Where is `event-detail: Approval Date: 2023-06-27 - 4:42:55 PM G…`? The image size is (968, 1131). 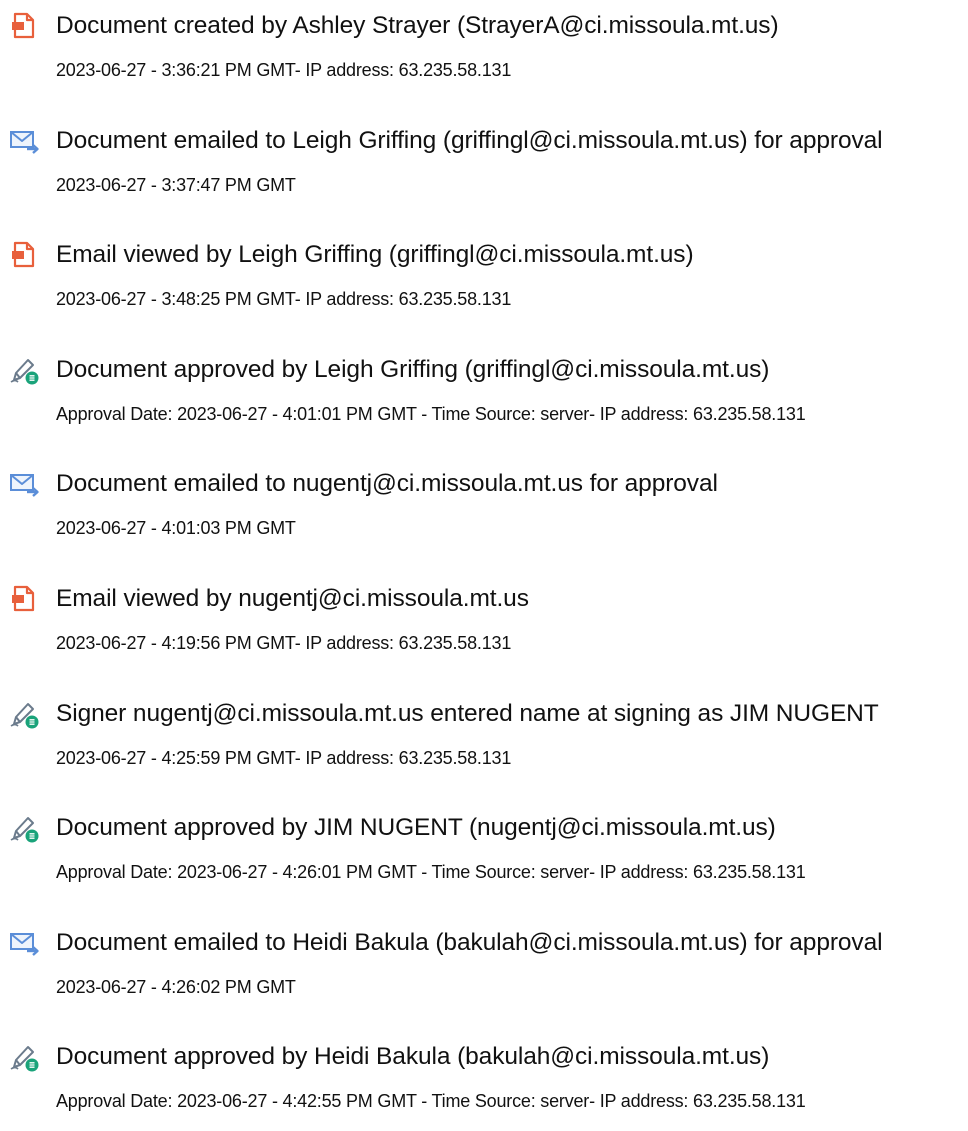
event-detail: Approval Date: 2023-06-27 - 4:42:55 PM G… is located at coordinates (431, 1101).